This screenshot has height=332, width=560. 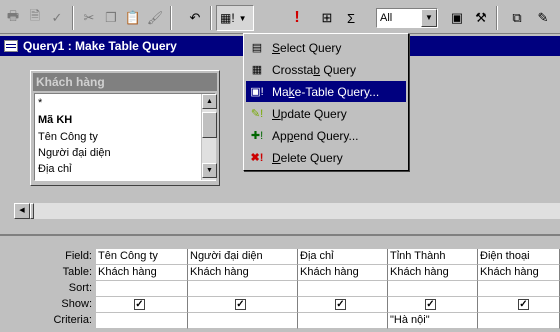 I want to click on database-window-icon: ⧉, so click(x=517, y=18).